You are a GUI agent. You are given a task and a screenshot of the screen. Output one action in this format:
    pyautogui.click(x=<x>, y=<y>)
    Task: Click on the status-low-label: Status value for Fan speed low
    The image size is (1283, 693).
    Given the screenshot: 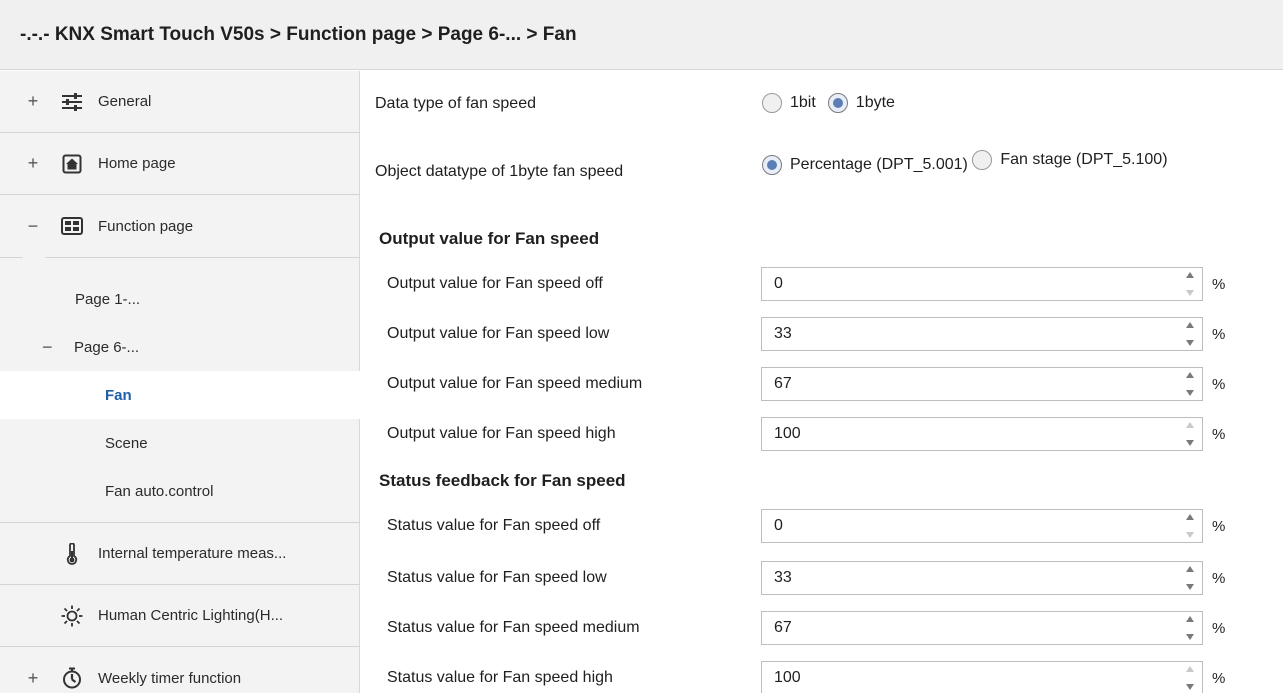 What is the action you would take?
    pyautogui.click(x=497, y=577)
    